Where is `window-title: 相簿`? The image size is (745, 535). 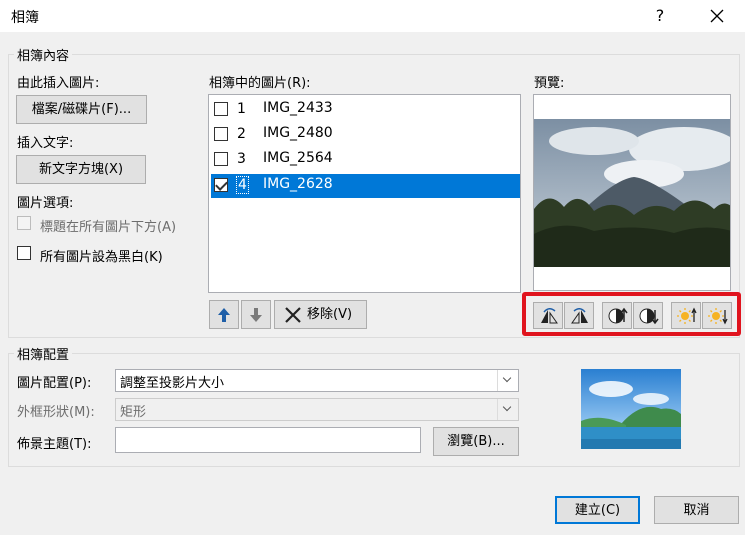 window-title: 相簿 is located at coordinates (25, 18).